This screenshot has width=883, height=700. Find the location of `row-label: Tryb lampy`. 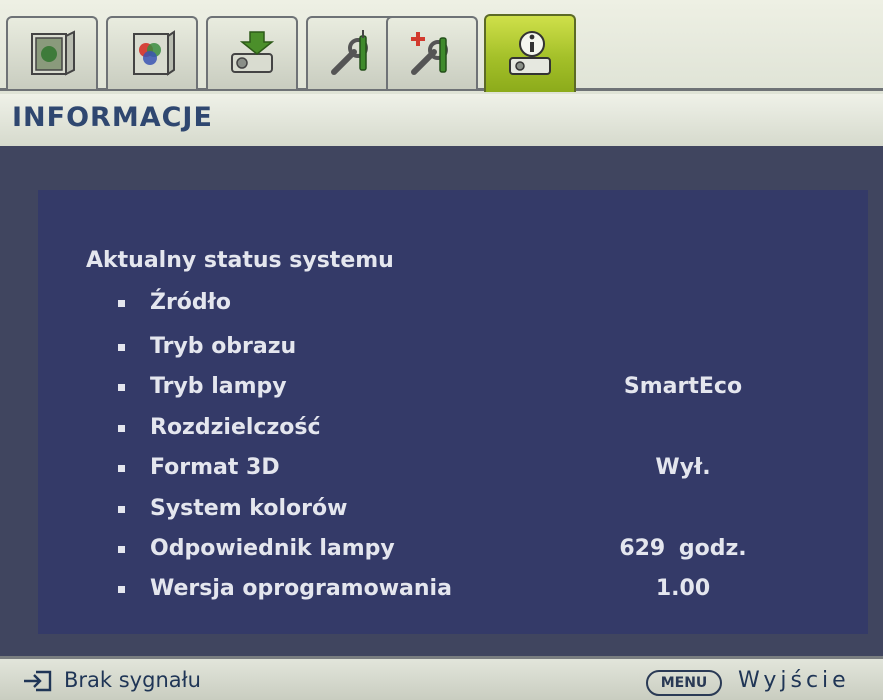

row-label: Tryb lampy is located at coordinates (218, 386).